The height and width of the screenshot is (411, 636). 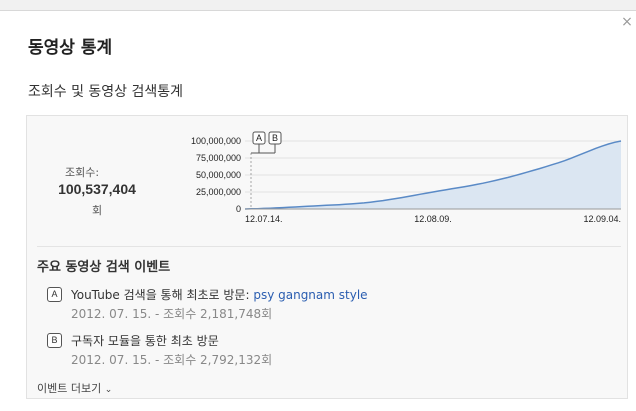 I want to click on event-marker-label: A, so click(x=259, y=138).